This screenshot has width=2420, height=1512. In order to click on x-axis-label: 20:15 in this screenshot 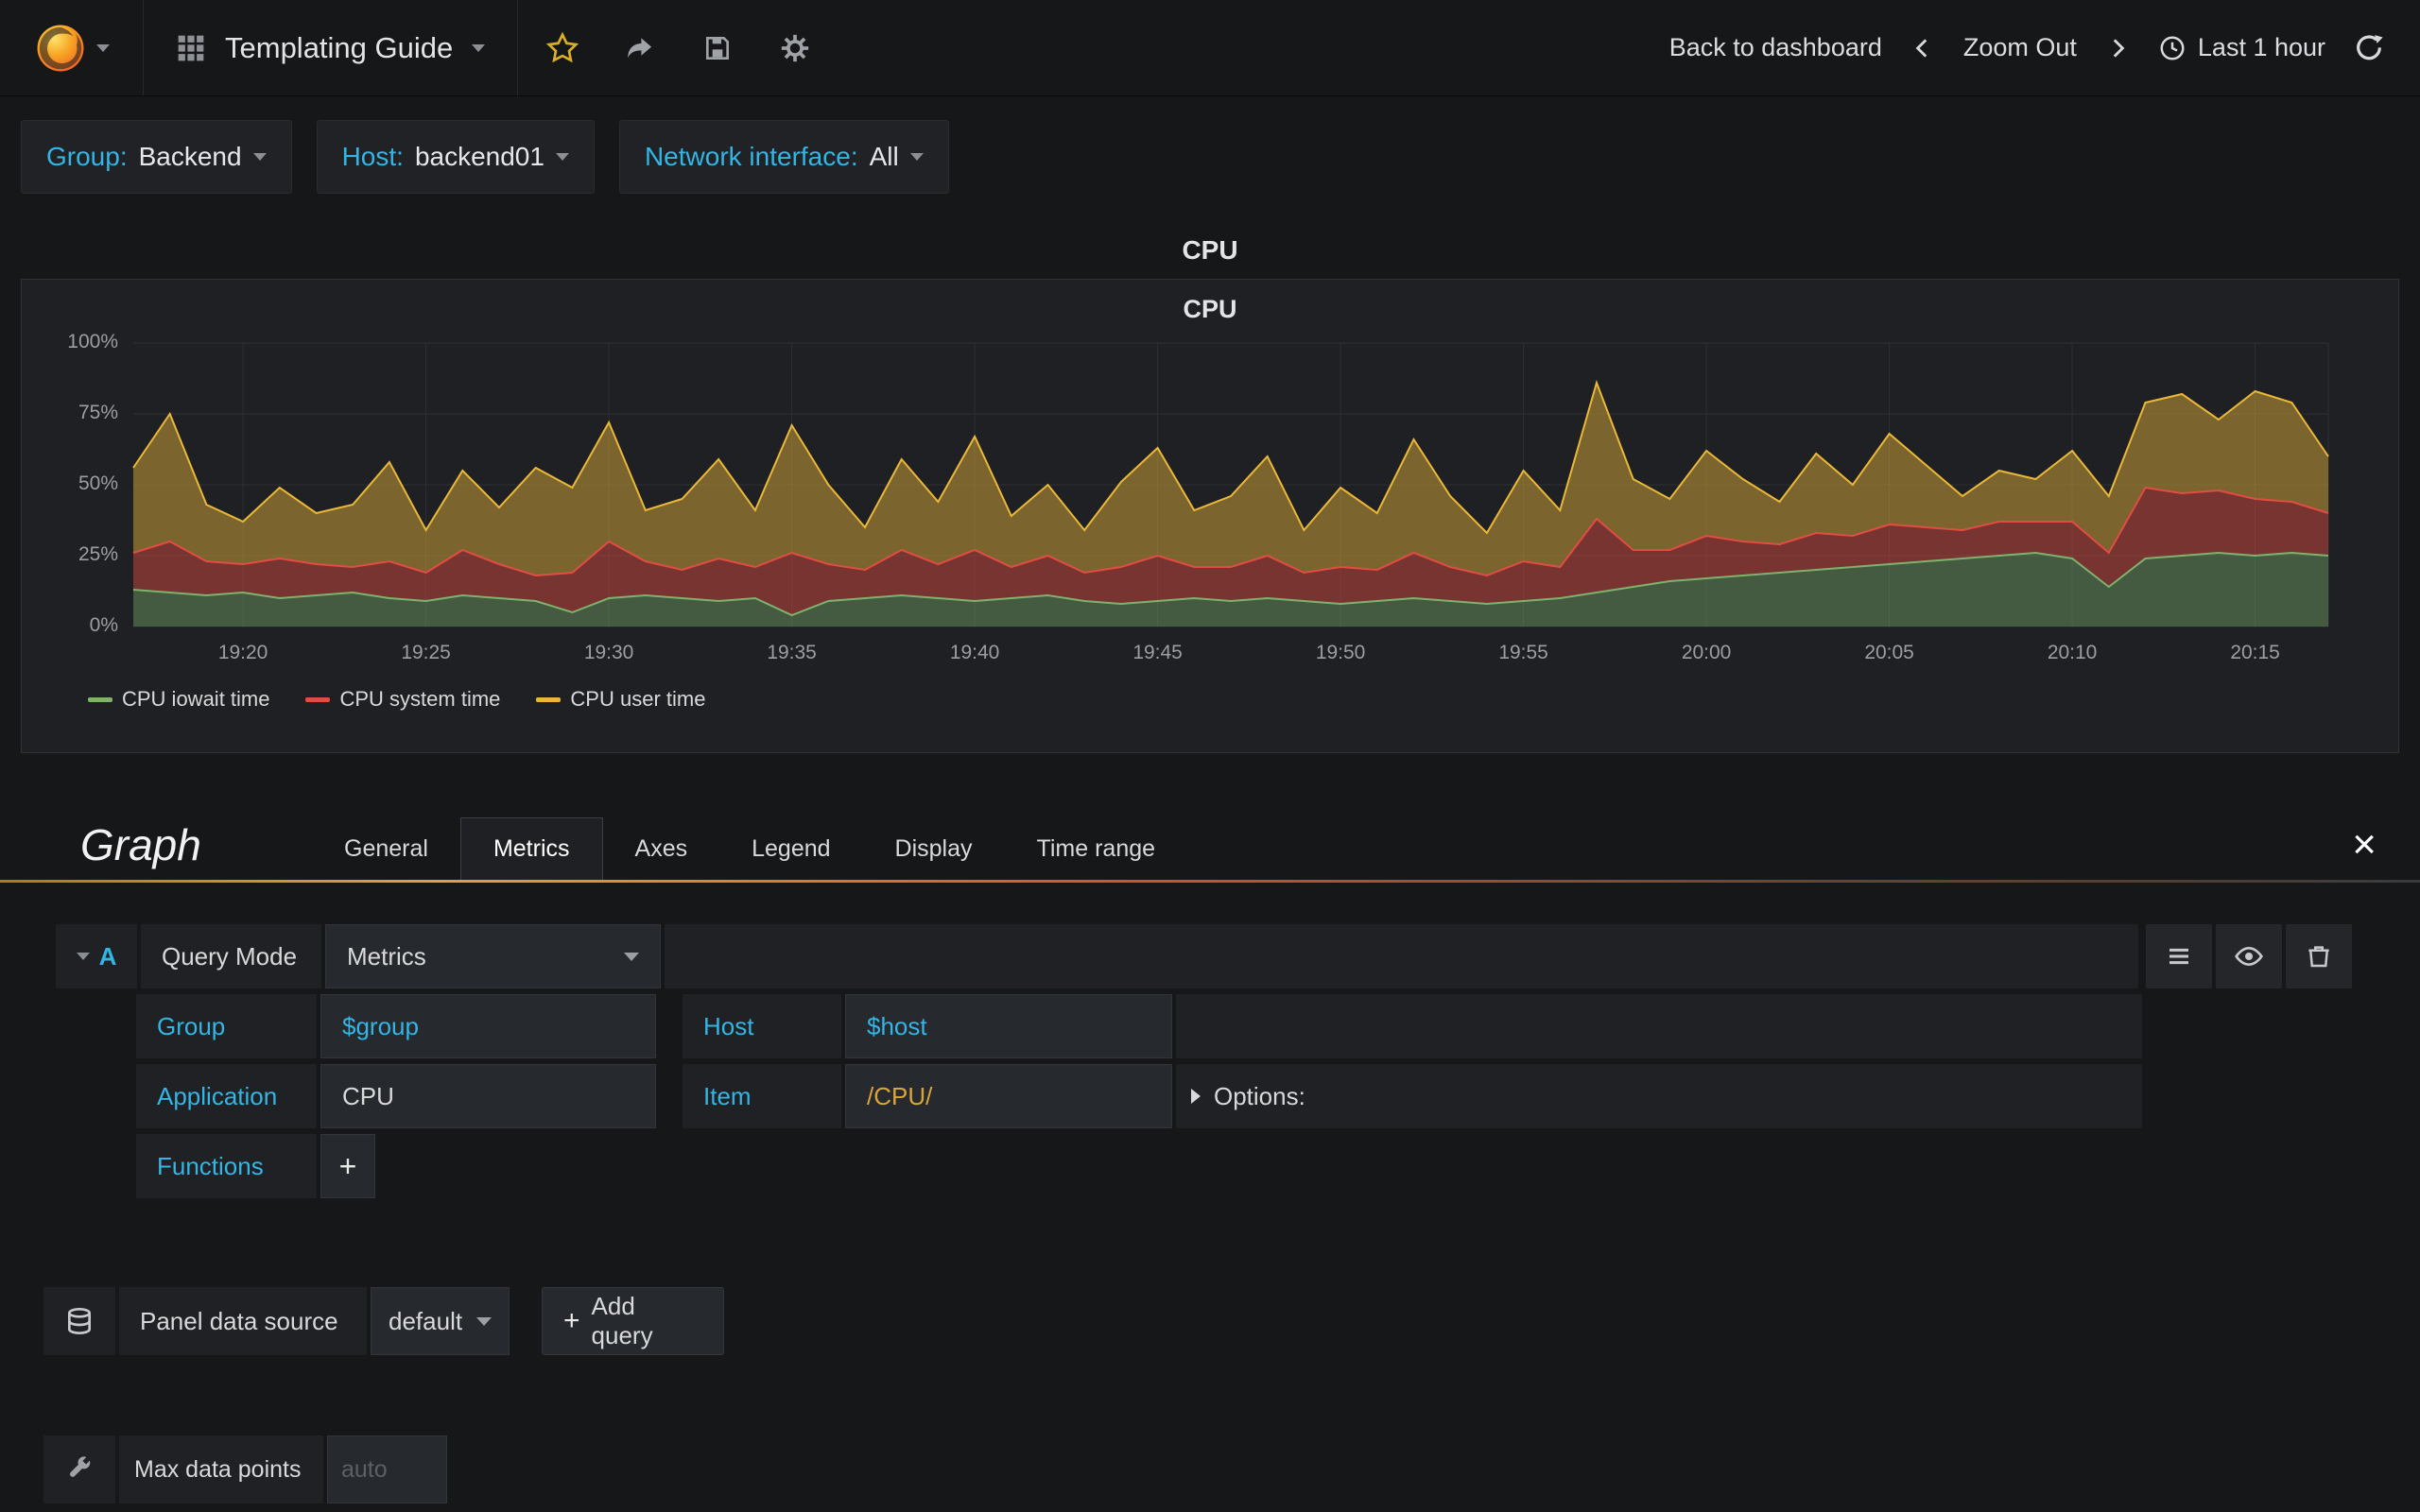, I will do `click(2255, 652)`.